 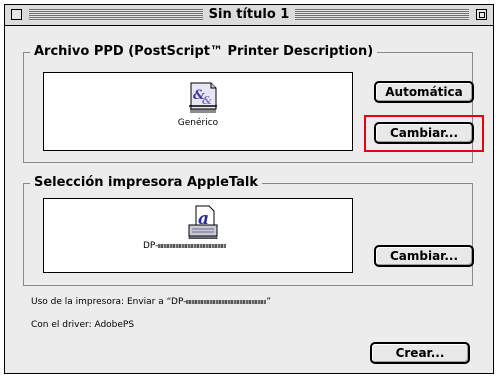 I want to click on ppd-document-icon: & &, so click(x=203, y=97).